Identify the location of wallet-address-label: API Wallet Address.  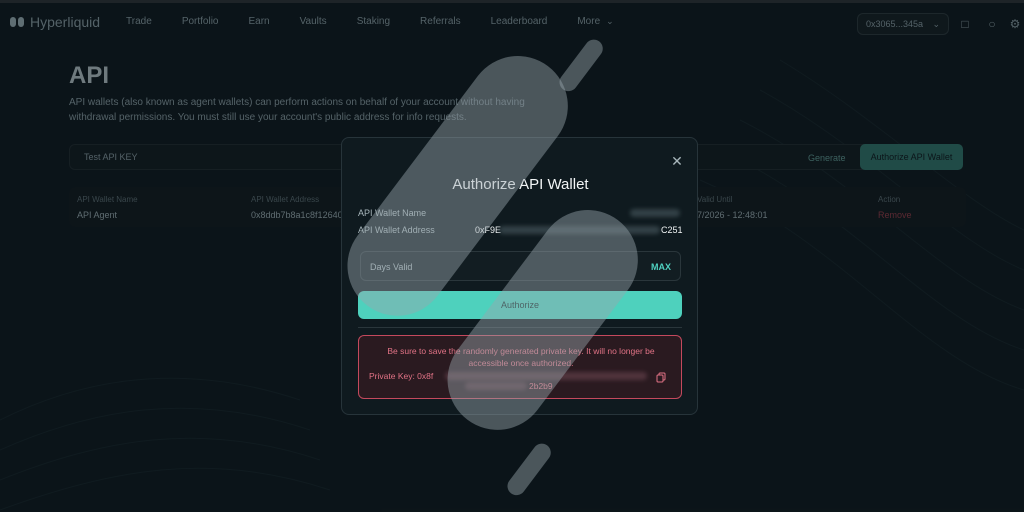
(396, 230).